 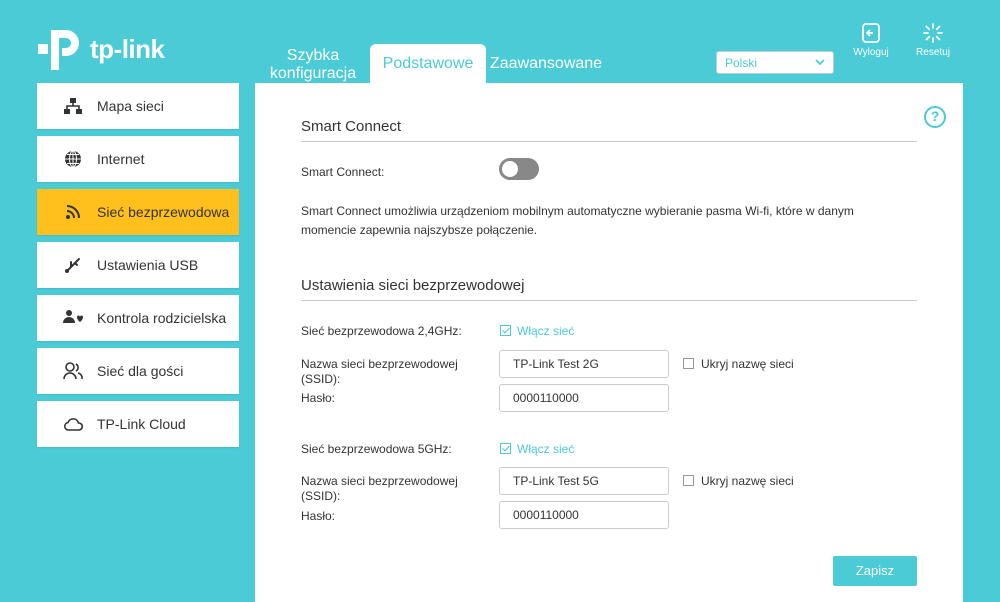 What do you see at coordinates (413, 285) in the screenshot?
I see `wireless-settings-title: Ustawienia sieci bezprzewodowej` at bounding box center [413, 285].